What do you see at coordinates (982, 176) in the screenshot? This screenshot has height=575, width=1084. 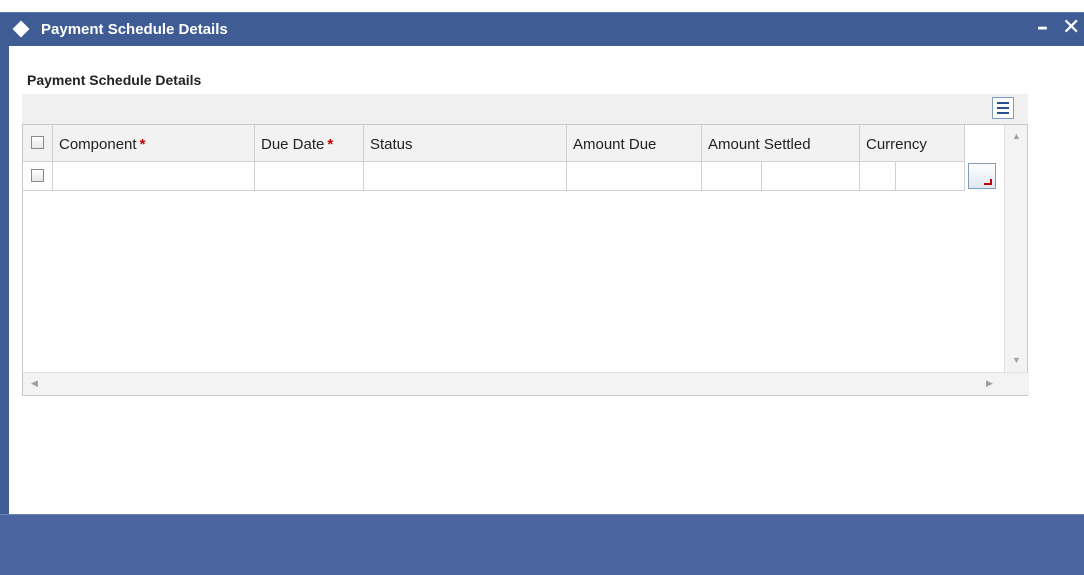 I see `row-details-button` at bounding box center [982, 176].